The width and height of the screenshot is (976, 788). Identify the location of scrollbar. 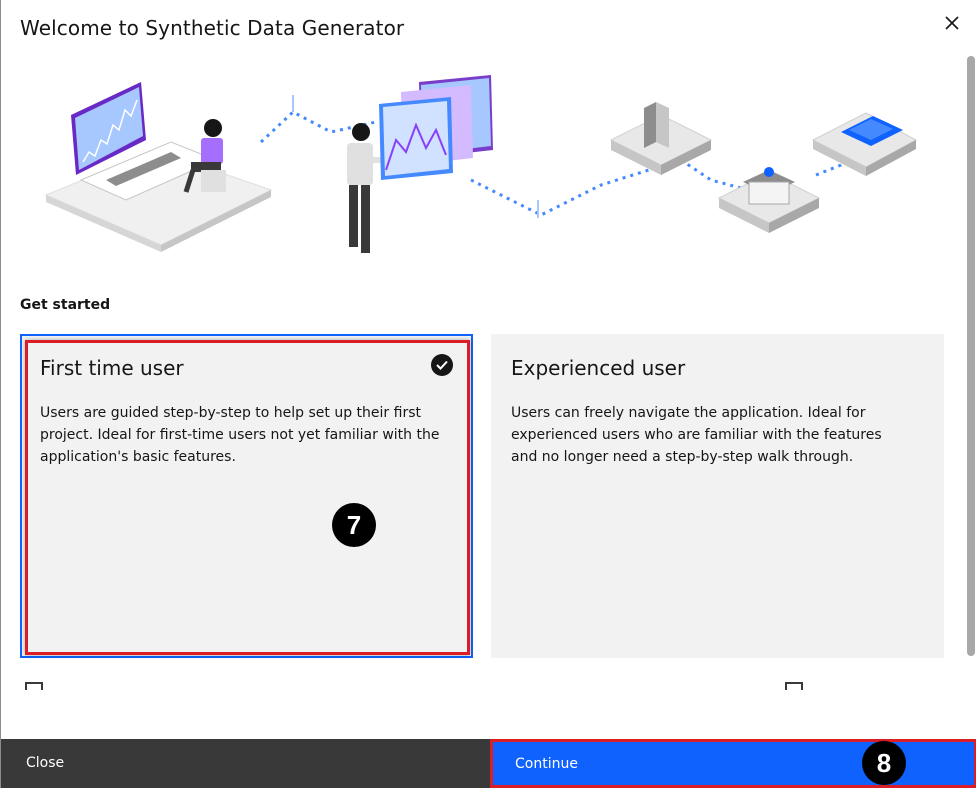
(970, 370).